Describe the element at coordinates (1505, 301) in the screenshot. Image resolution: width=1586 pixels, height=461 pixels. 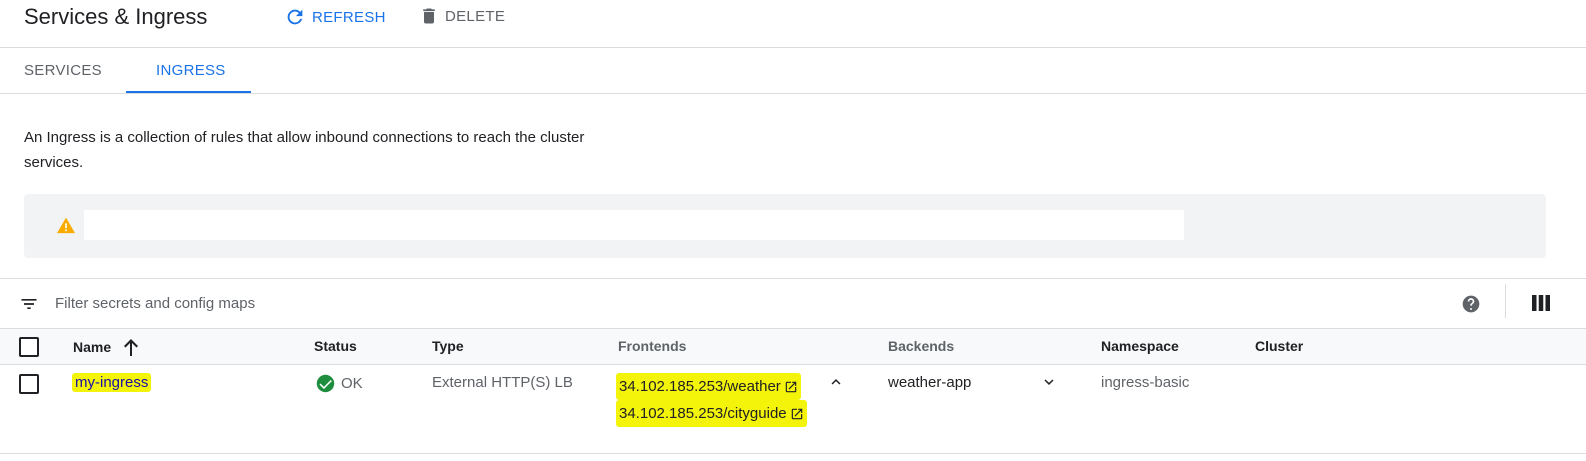
I see `toolbar-separator` at that location.